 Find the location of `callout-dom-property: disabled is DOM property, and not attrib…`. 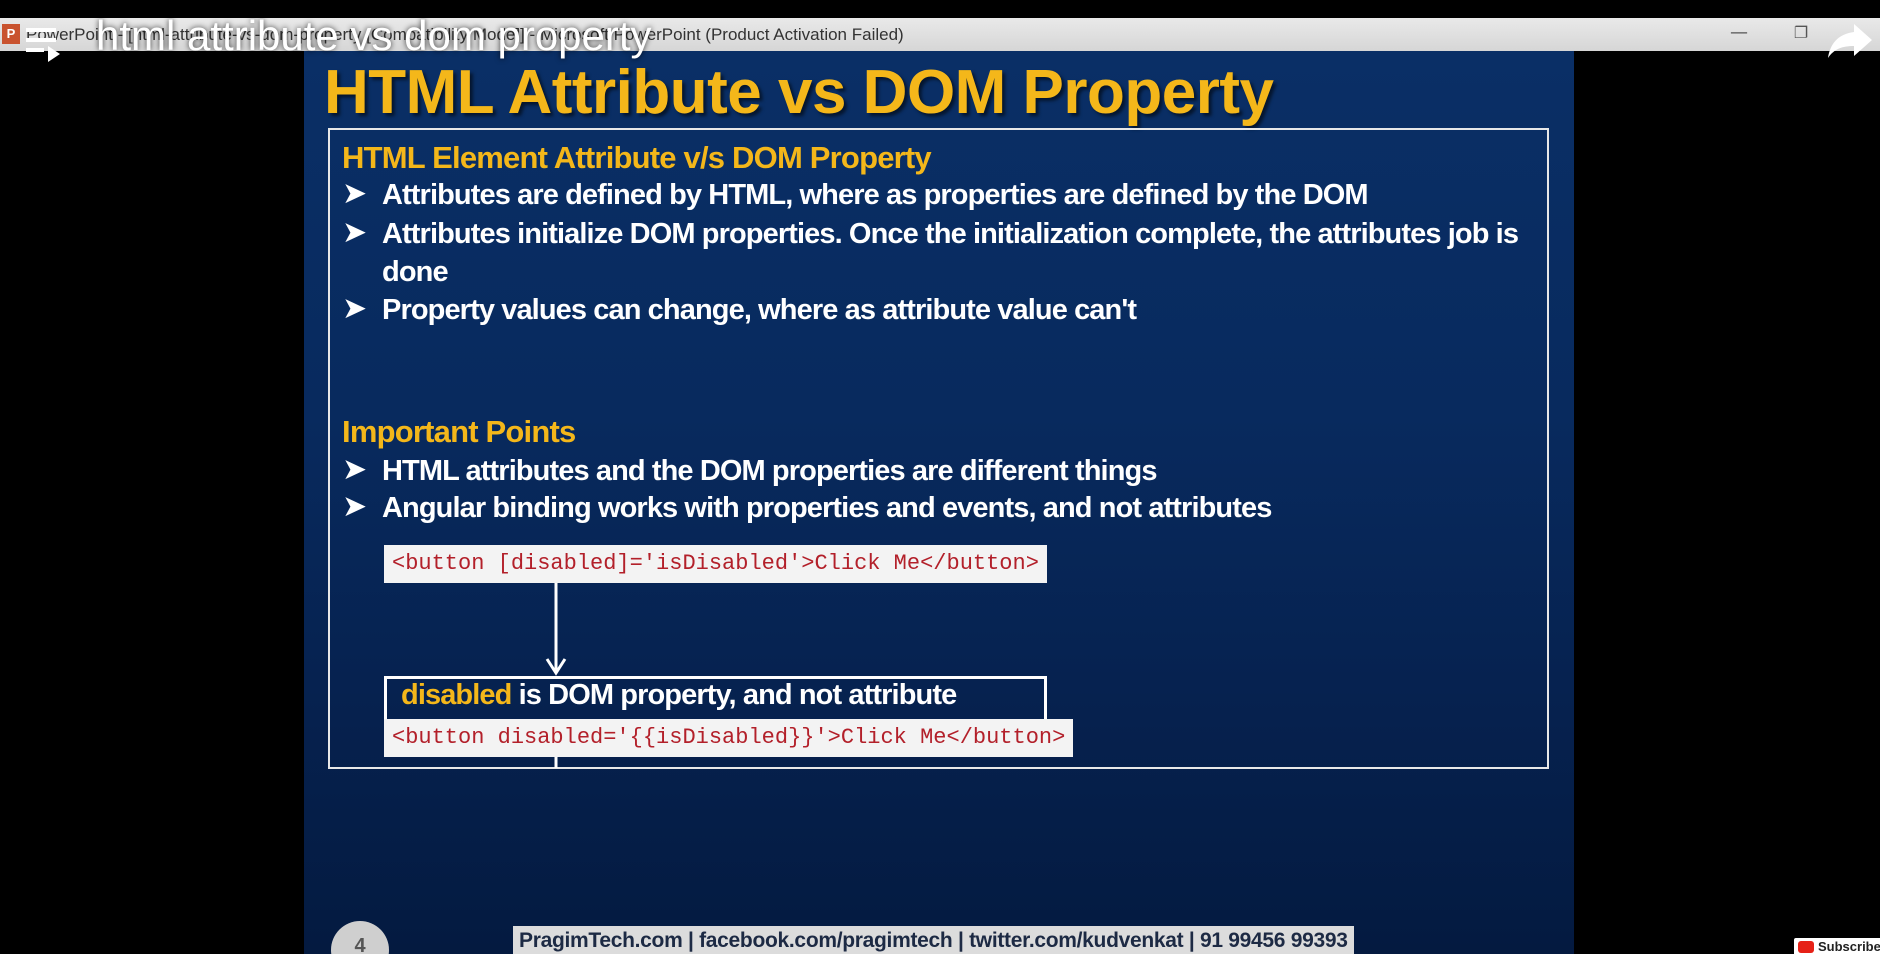

callout-dom-property: disabled is DOM property, and not attrib… is located at coordinates (715, 700).